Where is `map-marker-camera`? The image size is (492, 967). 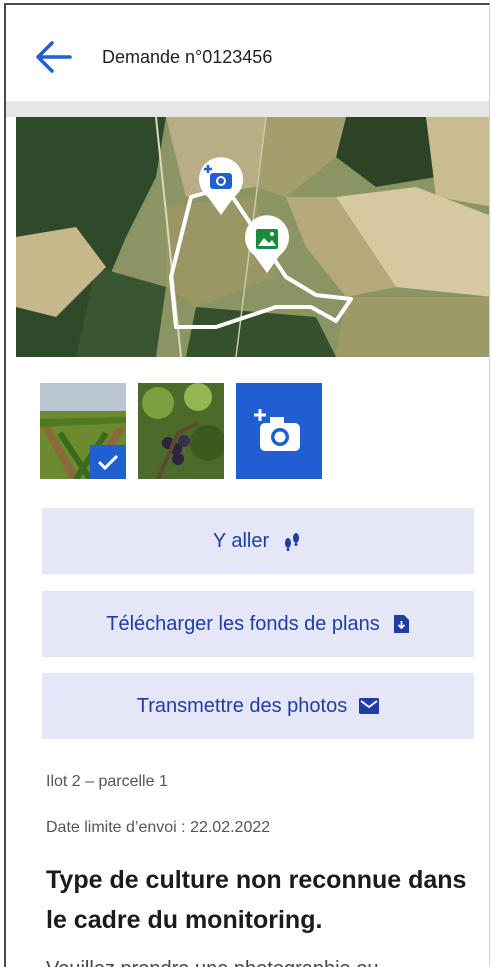
map-marker-camera is located at coordinates (221, 186).